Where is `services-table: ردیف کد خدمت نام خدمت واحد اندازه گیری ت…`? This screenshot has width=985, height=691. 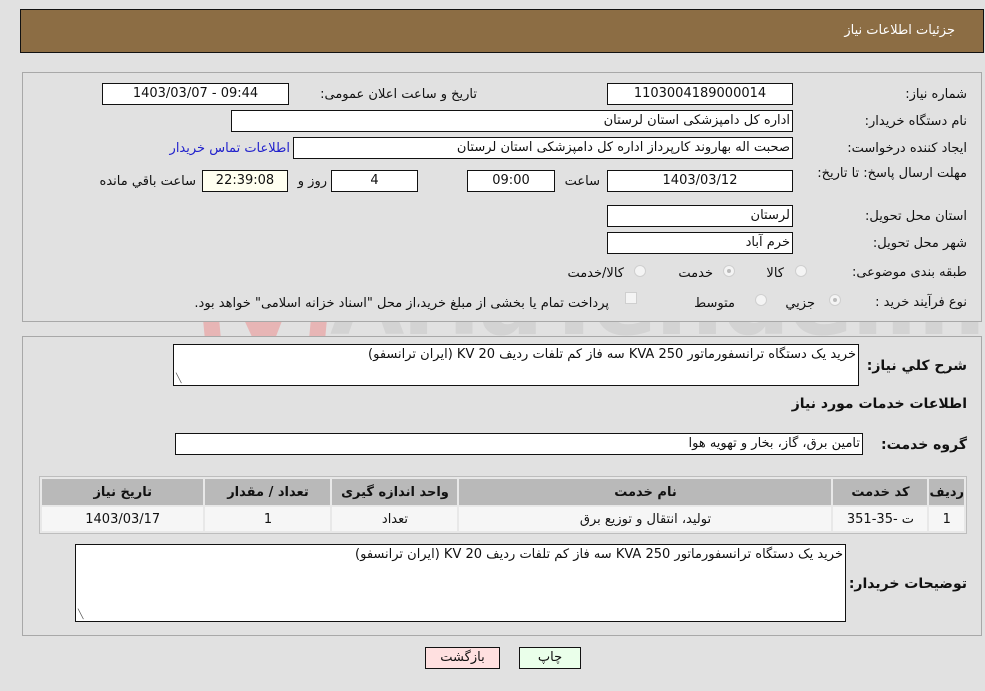
services-table: ردیف کد خدمت نام خدمت واحد اندازه گیری ت… is located at coordinates (503, 505).